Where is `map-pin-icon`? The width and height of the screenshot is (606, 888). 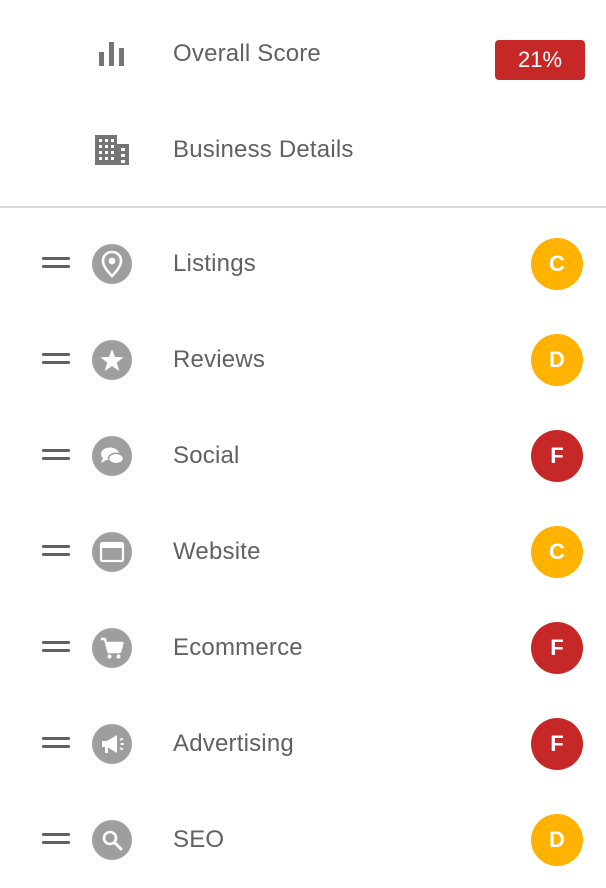
map-pin-icon is located at coordinates (112, 264).